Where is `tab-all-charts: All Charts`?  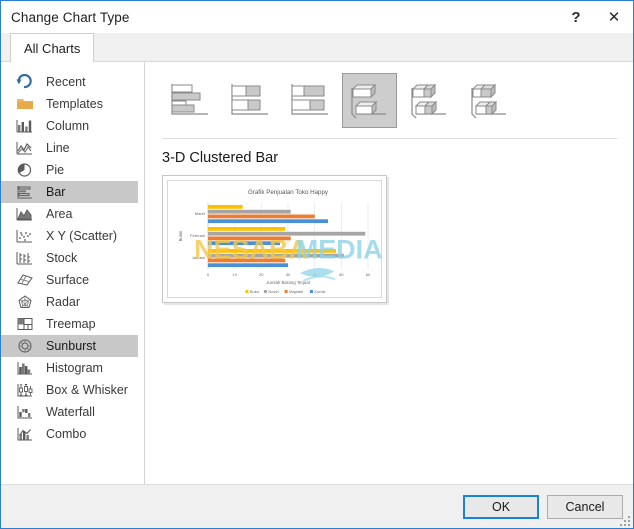 tab-all-charts: All Charts is located at coordinates (52, 47).